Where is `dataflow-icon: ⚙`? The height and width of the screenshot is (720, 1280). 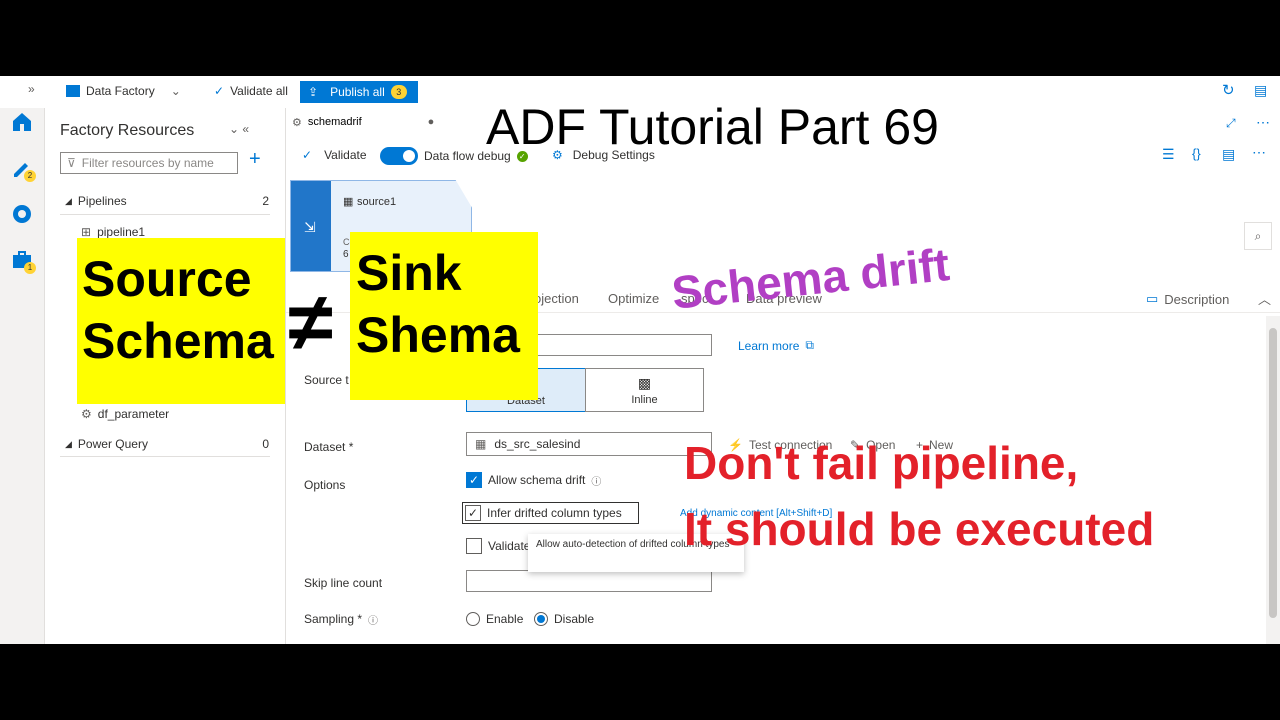
dataflow-icon: ⚙ is located at coordinates (86, 414).